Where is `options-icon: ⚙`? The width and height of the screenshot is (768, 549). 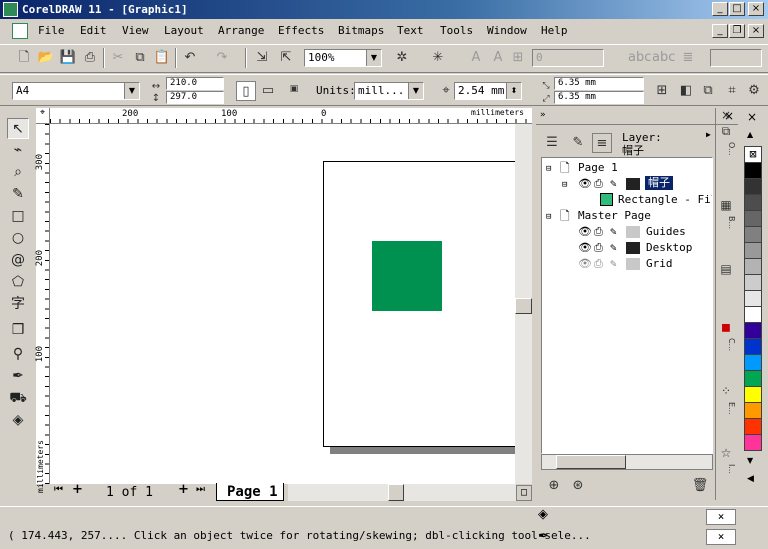 options-icon: ⚙ is located at coordinates (754, 91).